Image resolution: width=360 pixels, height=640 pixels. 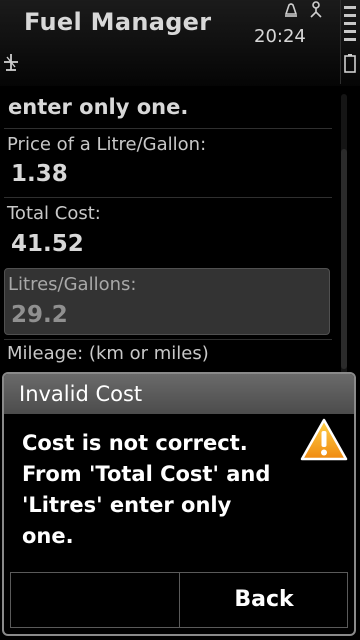 I want to click on softkey-bar: Back, so click(x=179, y=600).